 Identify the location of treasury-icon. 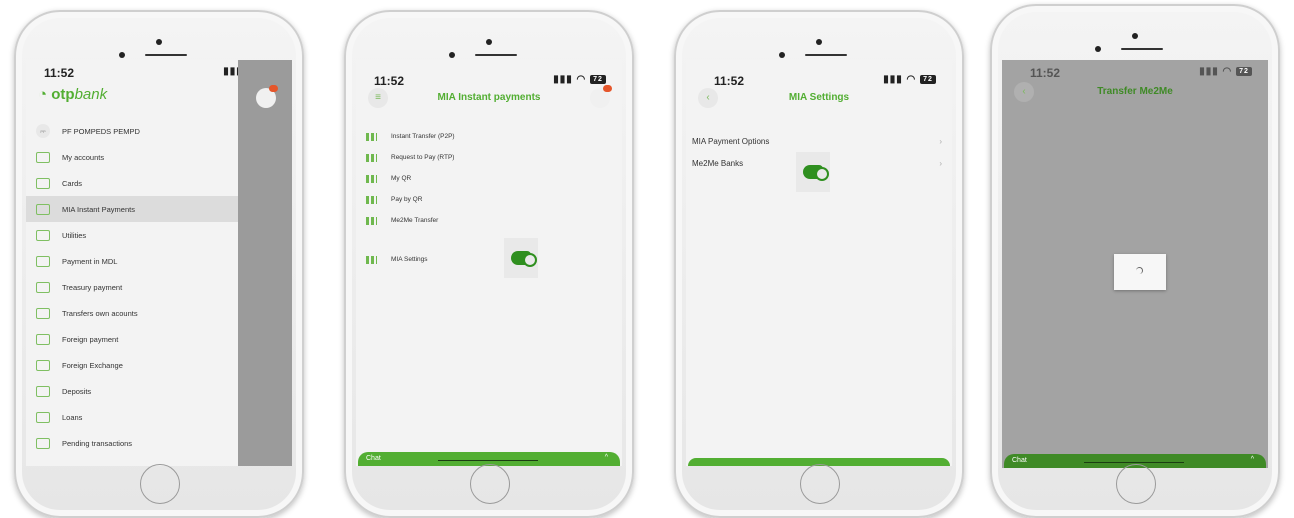
(43, 287).